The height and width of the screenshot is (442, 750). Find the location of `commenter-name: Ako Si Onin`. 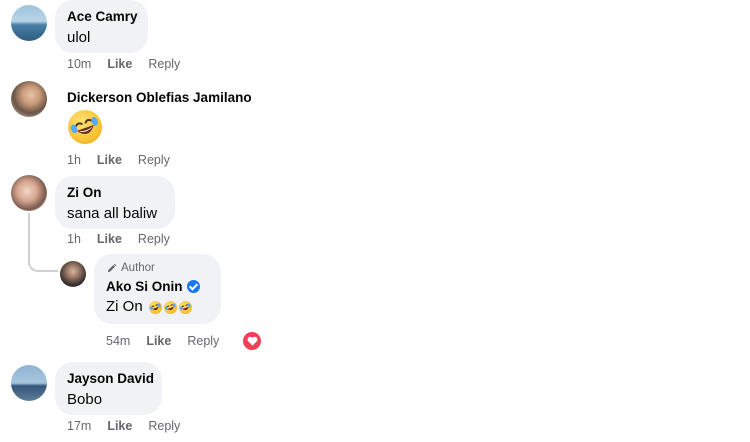

commenter-name: Ako Si Onin is located at coordinates (144, 286).